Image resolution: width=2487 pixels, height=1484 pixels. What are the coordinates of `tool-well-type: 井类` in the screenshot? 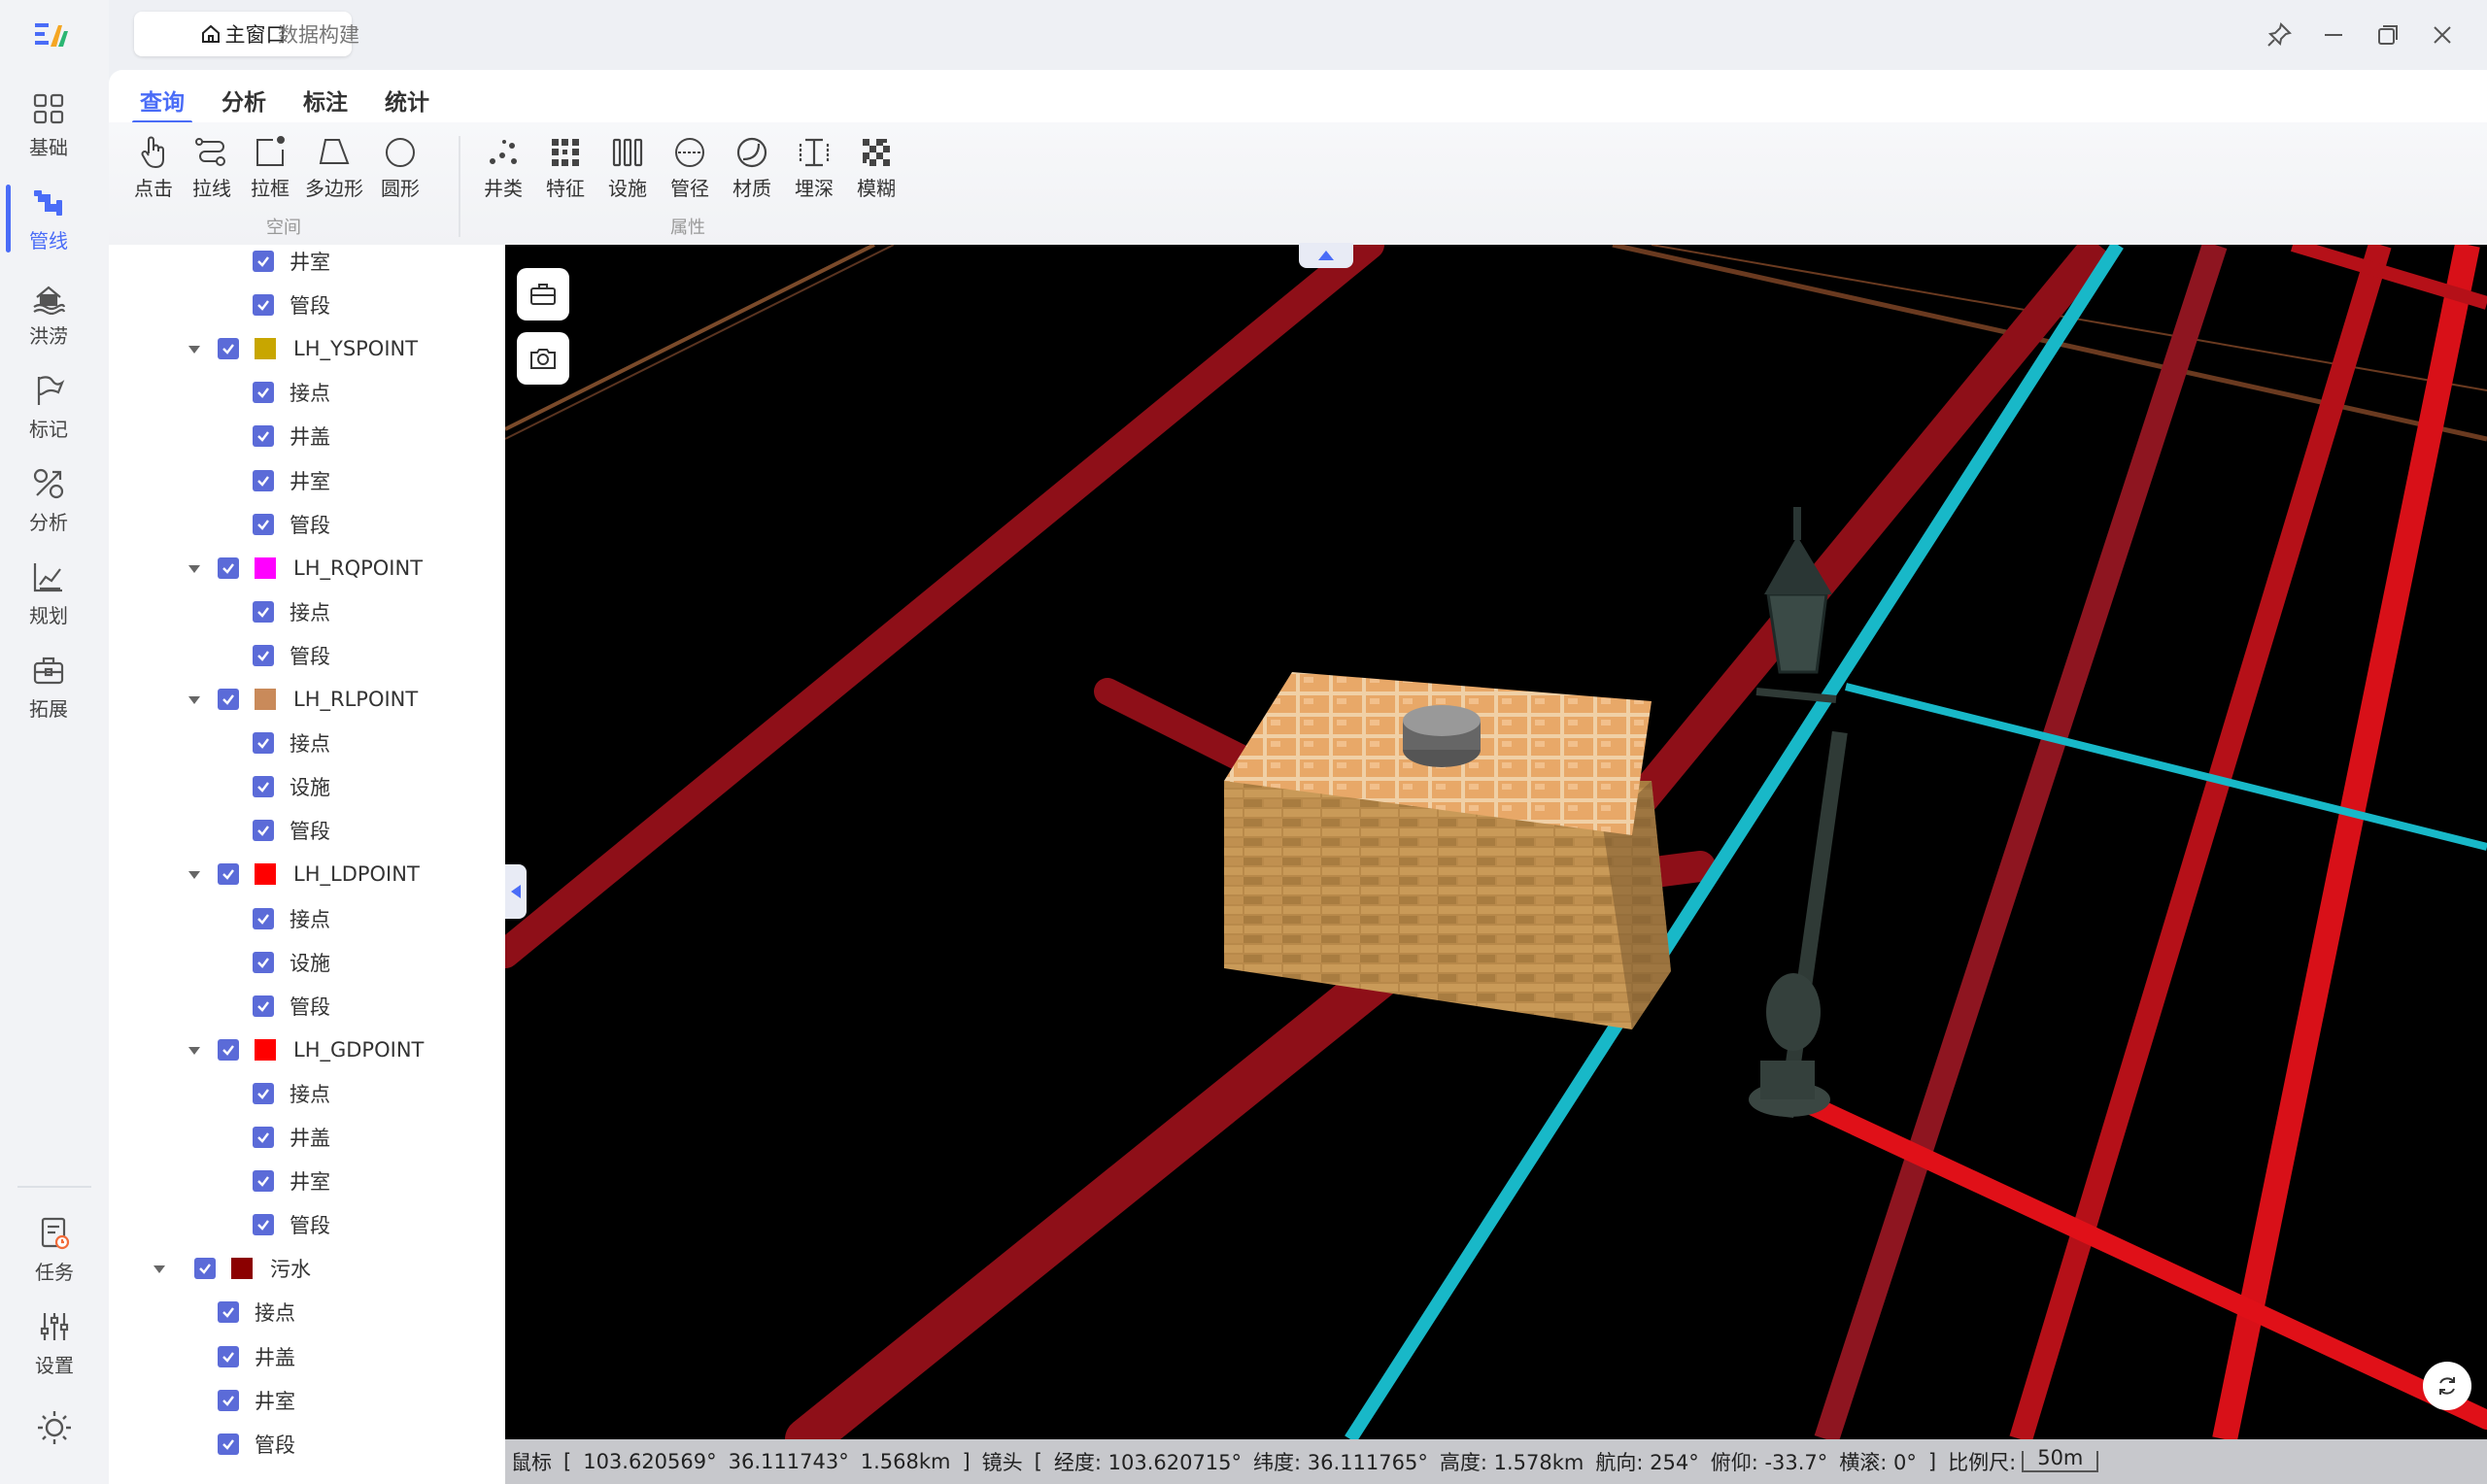 It's located at (503, 167).